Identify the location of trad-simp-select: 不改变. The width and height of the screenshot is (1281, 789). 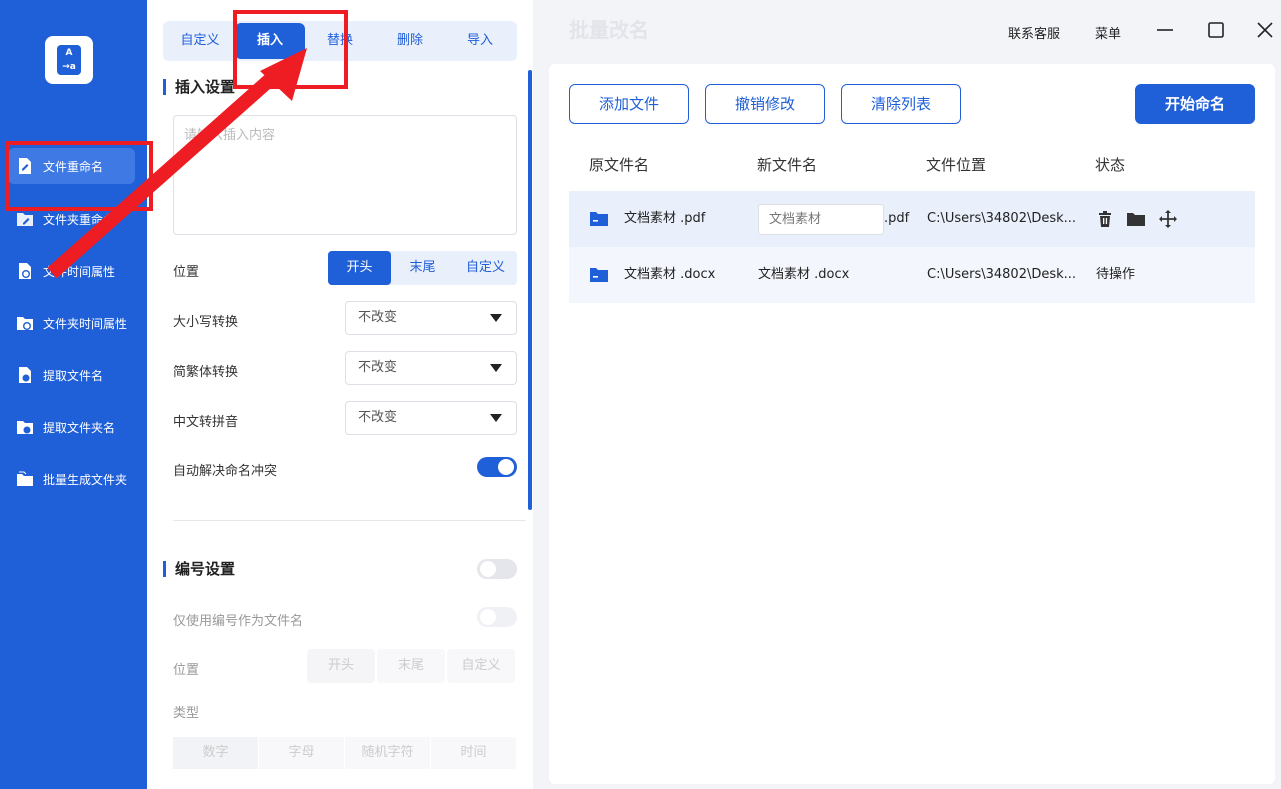
(431, 368).